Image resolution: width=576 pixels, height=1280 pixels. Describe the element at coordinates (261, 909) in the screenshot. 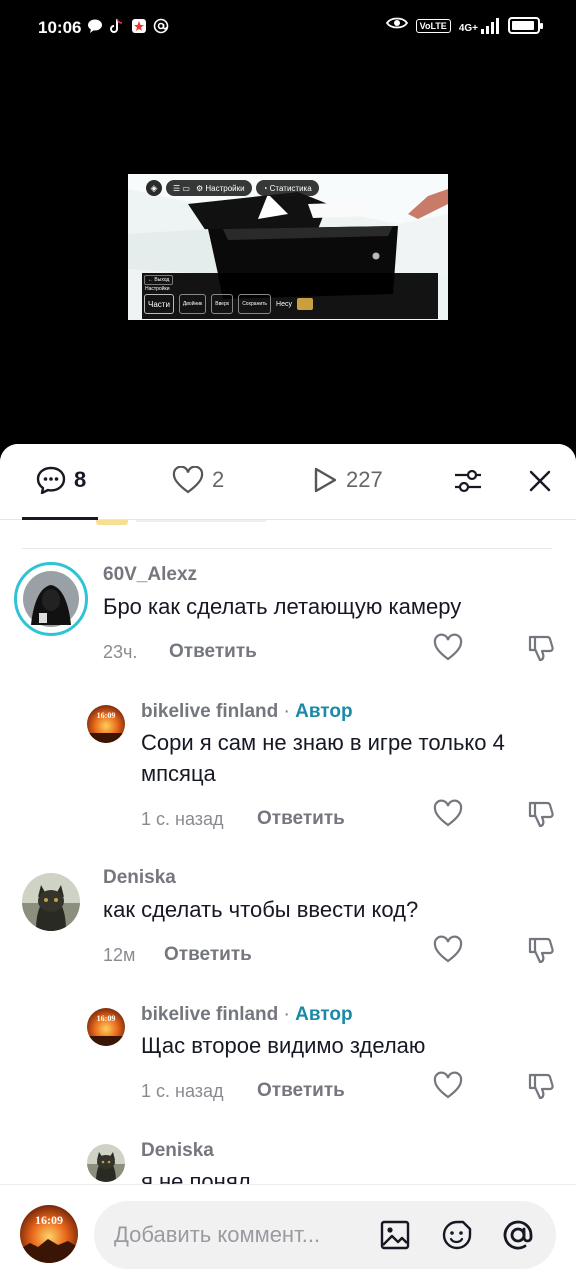

I see `comment-text: как сделать чтобы ввести код?` at that location.